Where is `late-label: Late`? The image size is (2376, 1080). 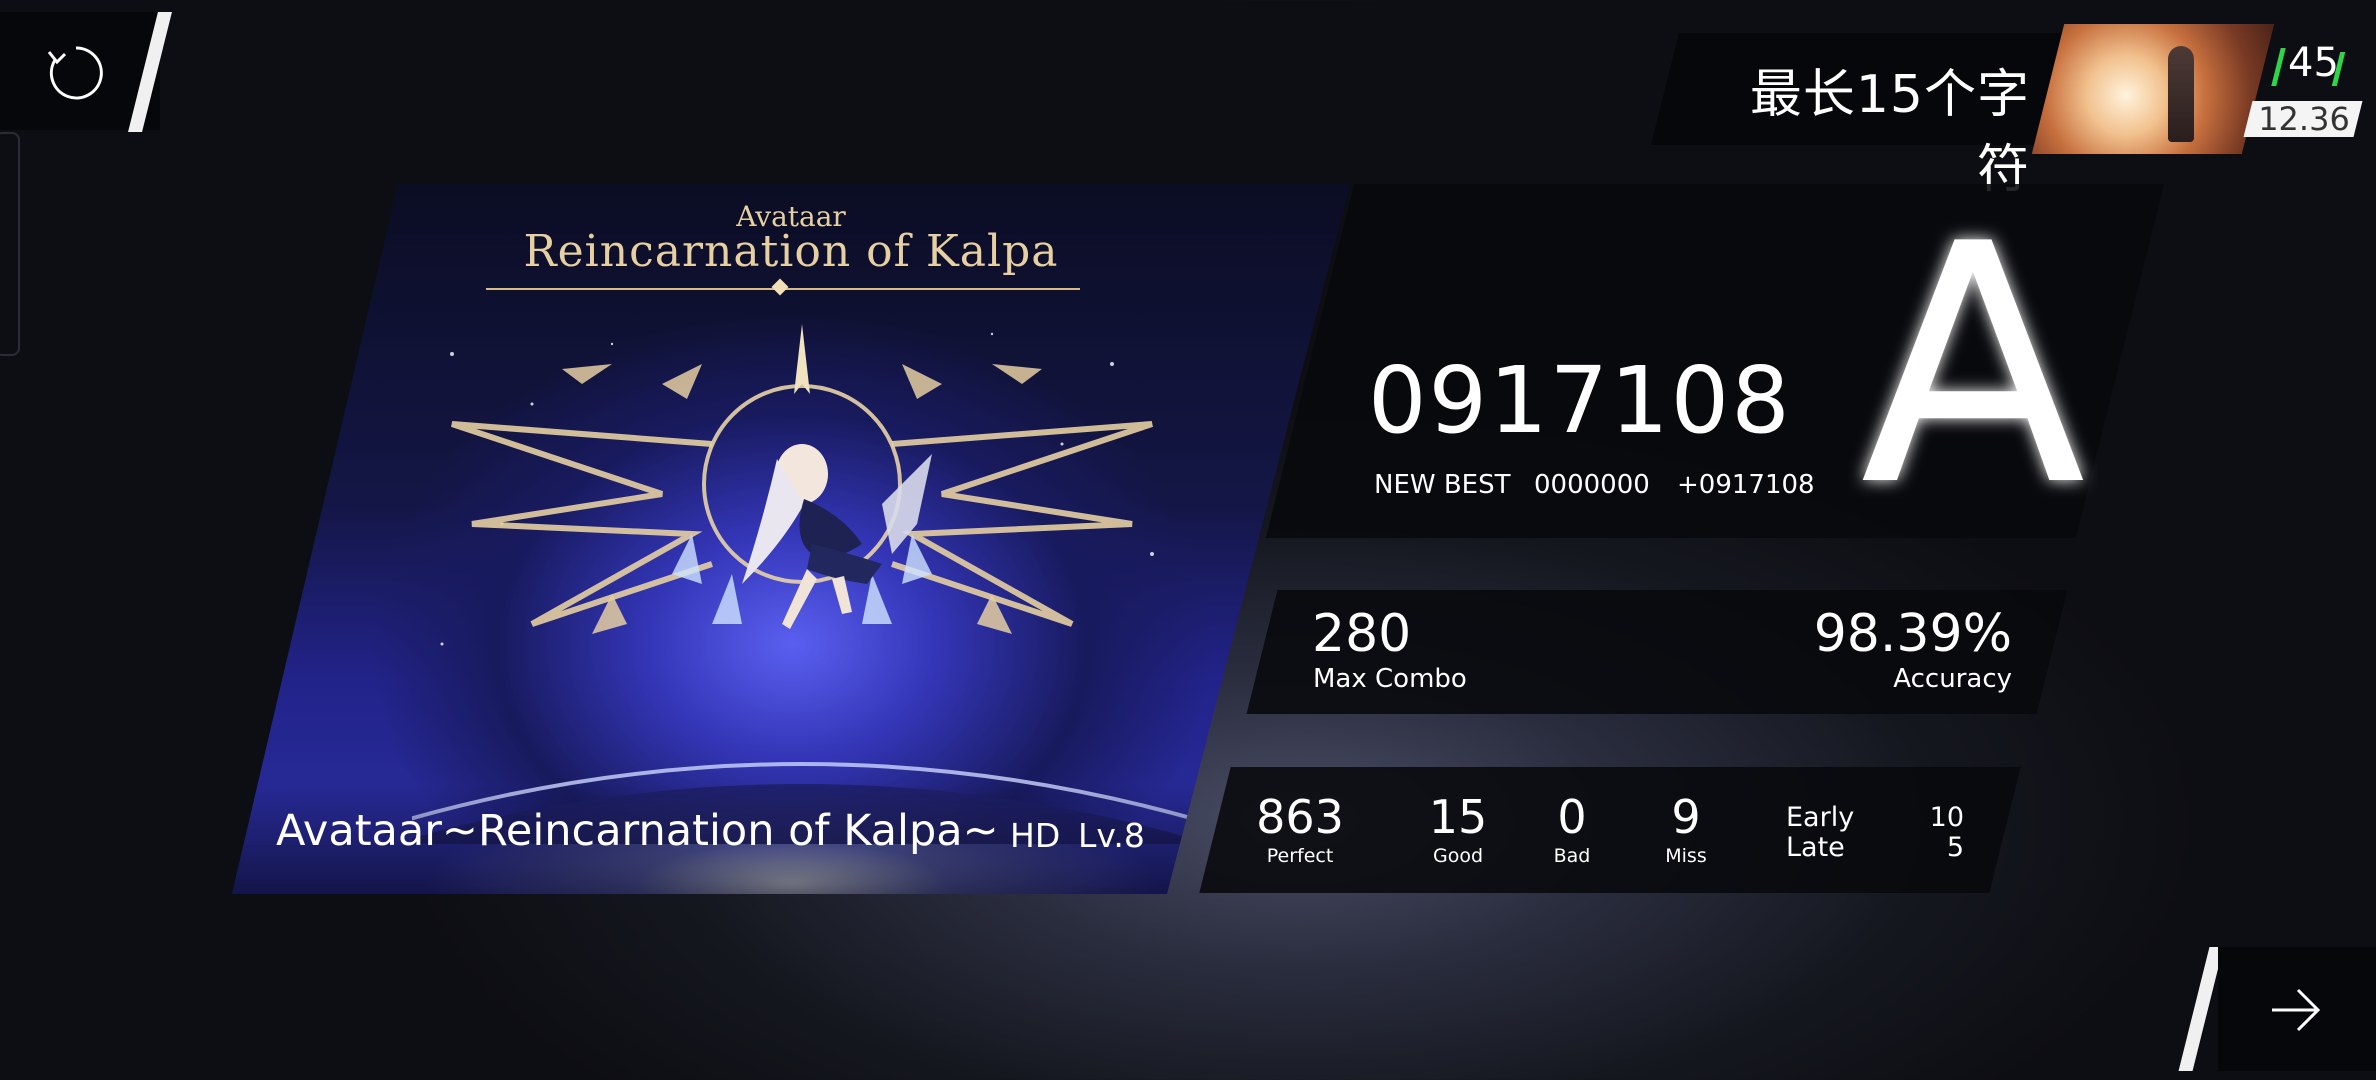 late-label: Late is located at coordinates (1815, 847).